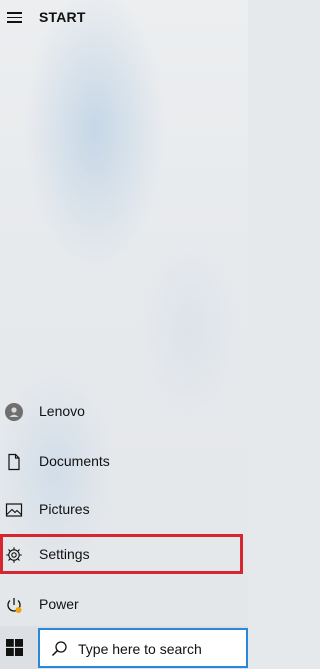 The width and height of the screenshot is (320, 669). Describe the element at coordinates (124, 462) in the screenshot. I see `documents-button: Documents` at that location.